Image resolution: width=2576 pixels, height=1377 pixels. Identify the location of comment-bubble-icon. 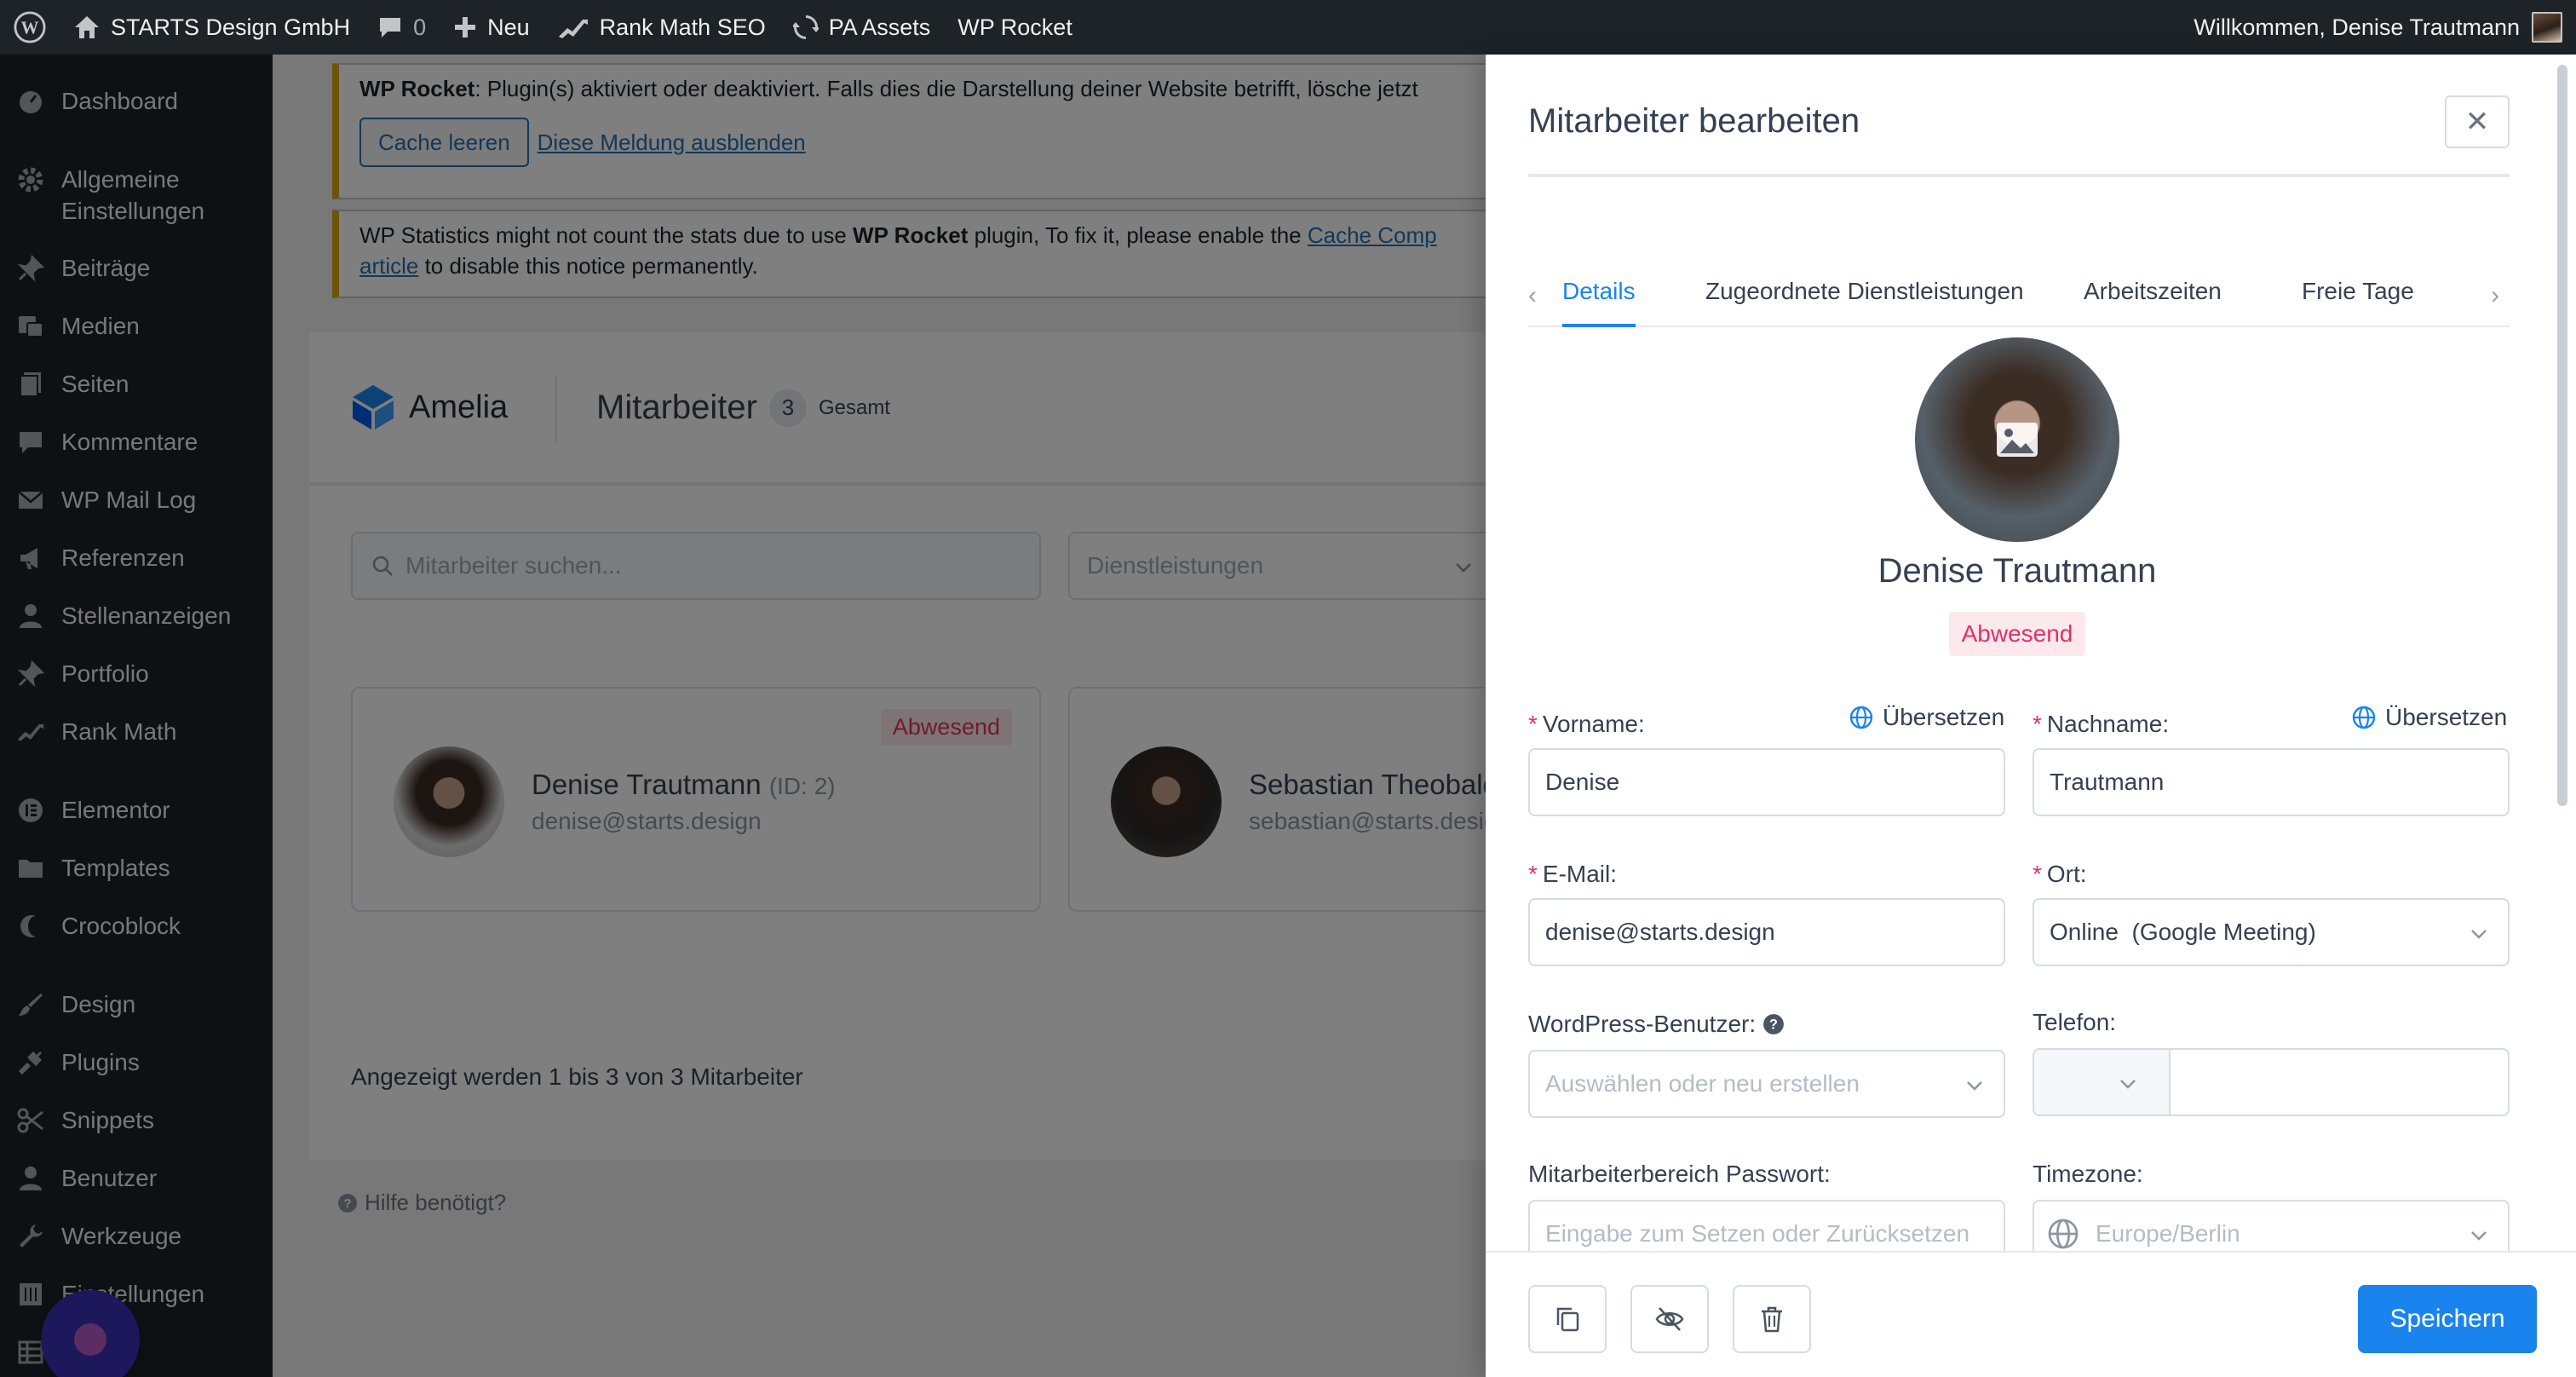
(391, 27).